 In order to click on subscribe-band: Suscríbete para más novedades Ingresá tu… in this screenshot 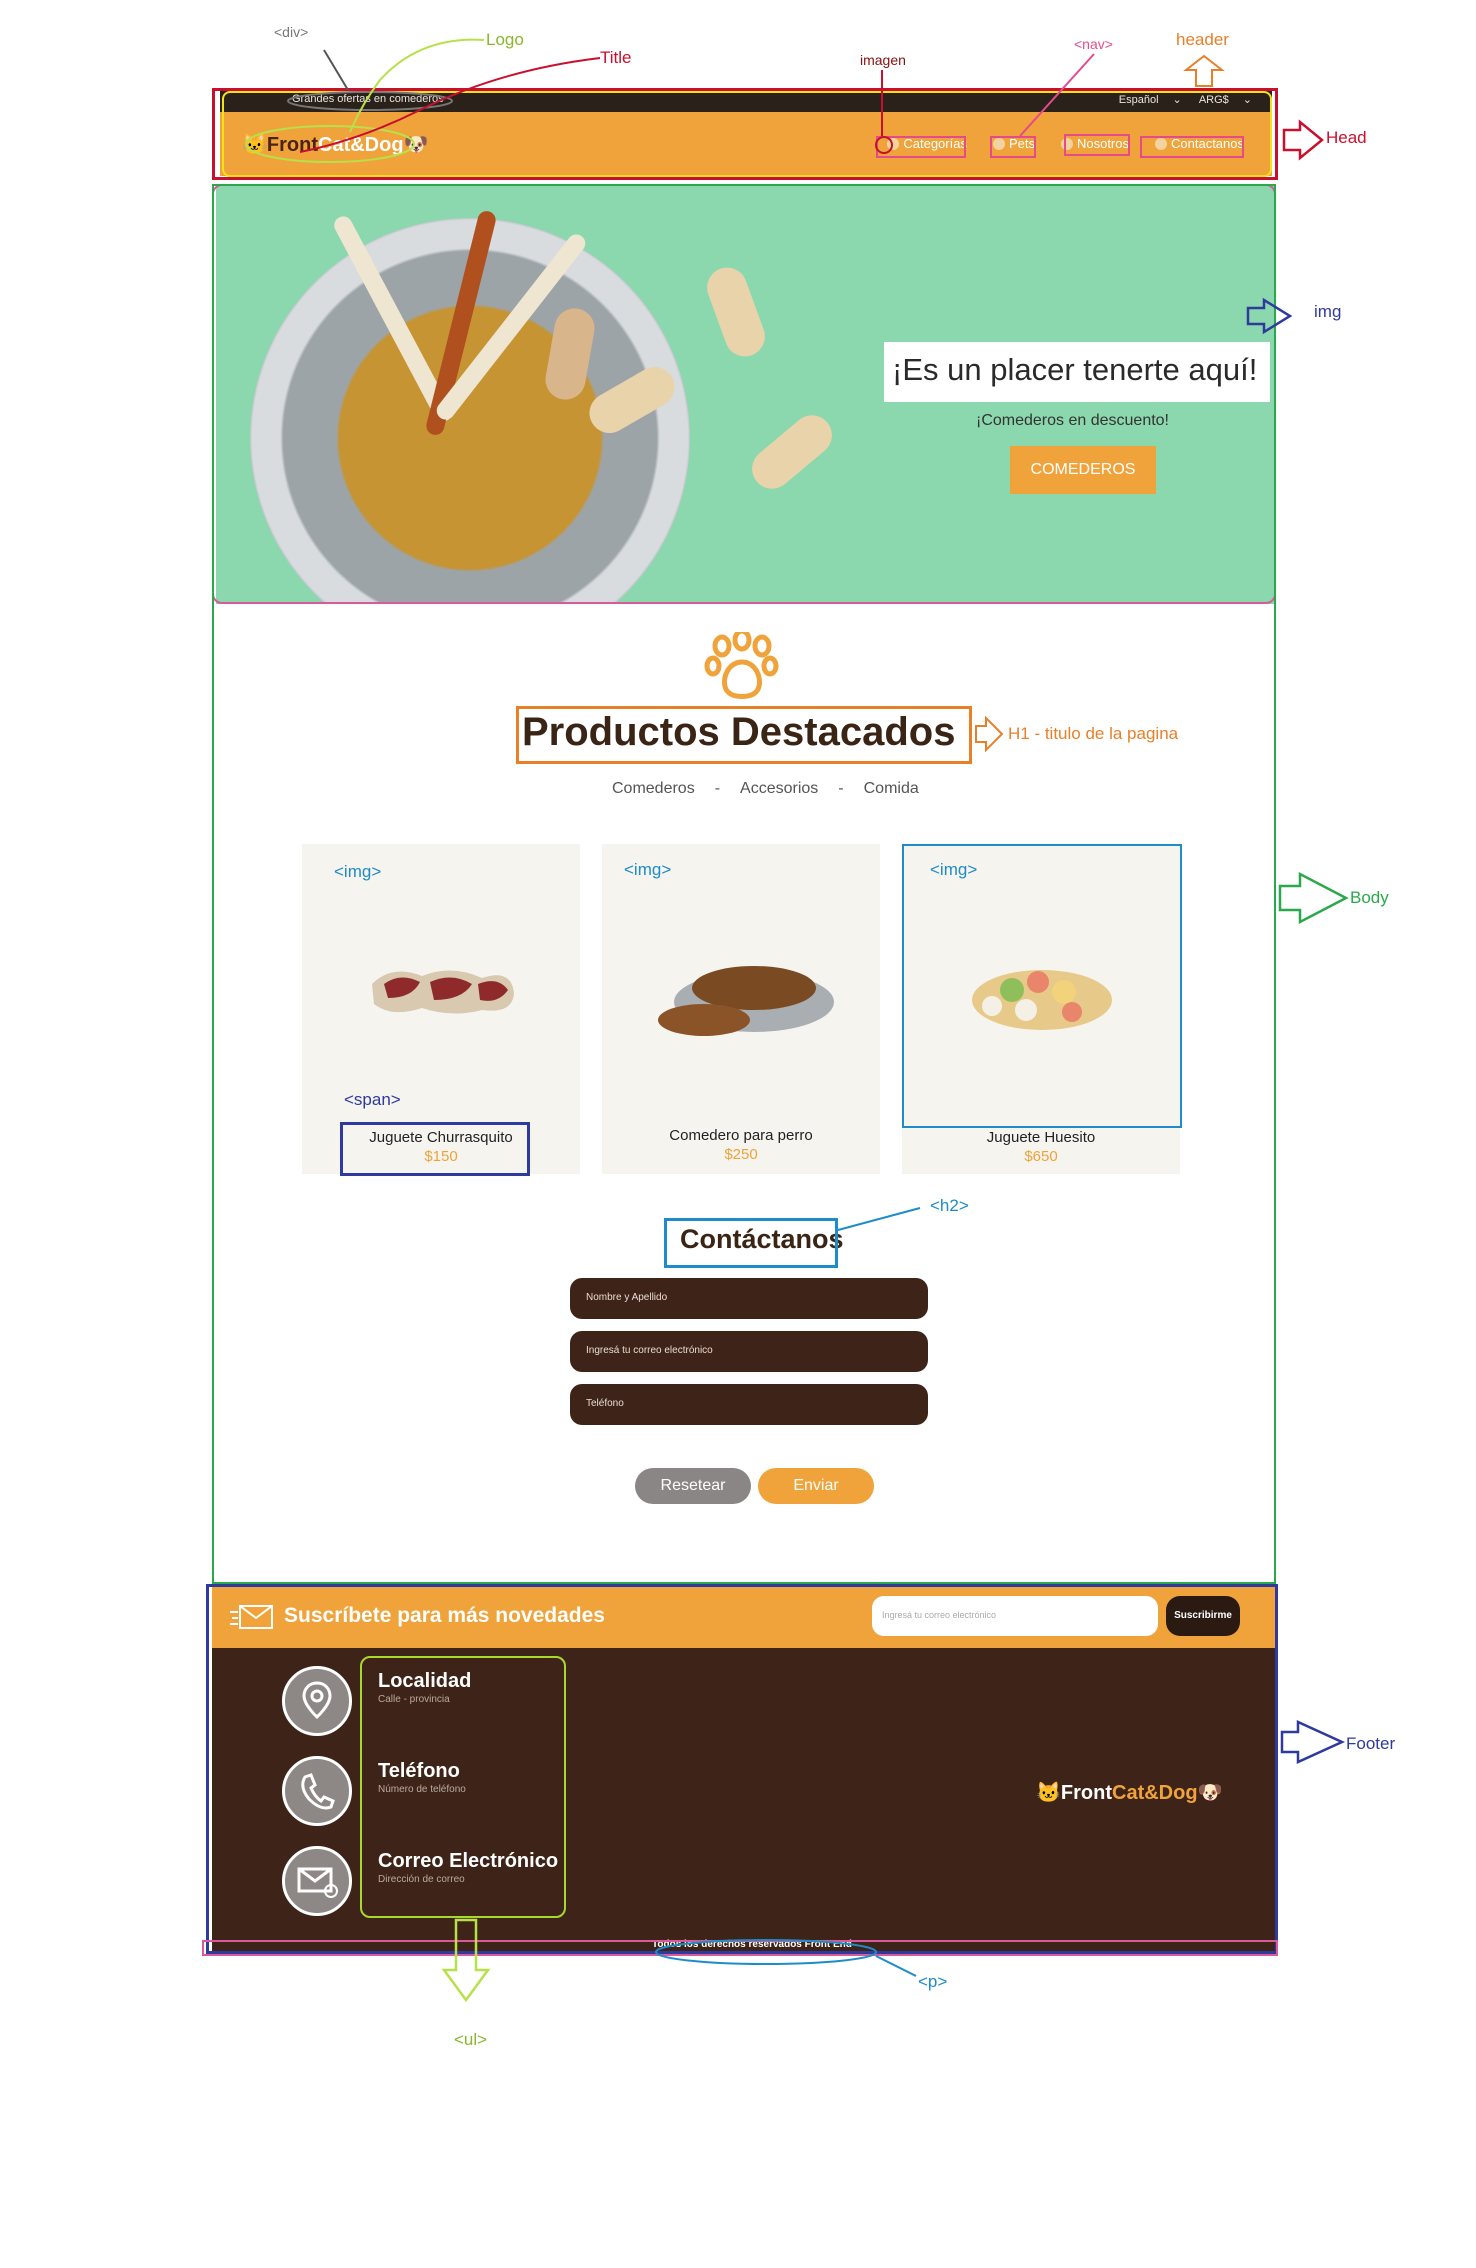, I will do `click(744, 1617)`.